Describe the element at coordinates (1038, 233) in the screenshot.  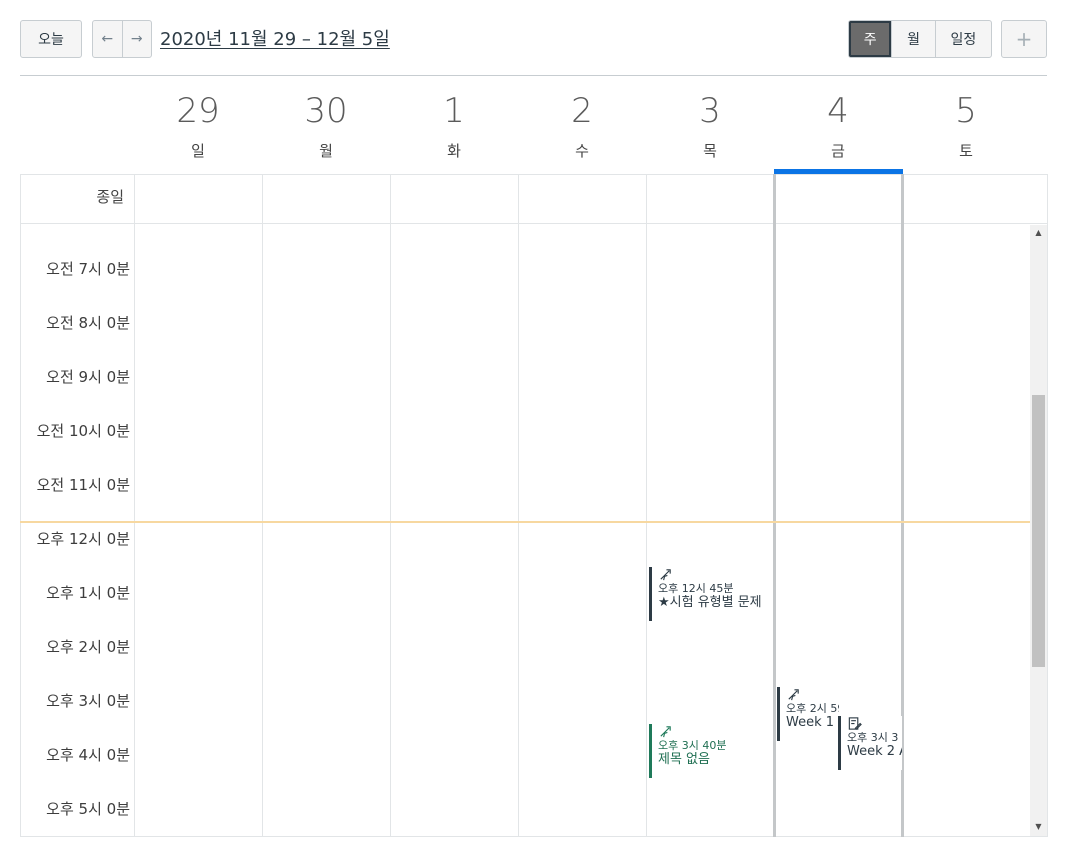
I see `scroll-up-icon: ▲` at that location.